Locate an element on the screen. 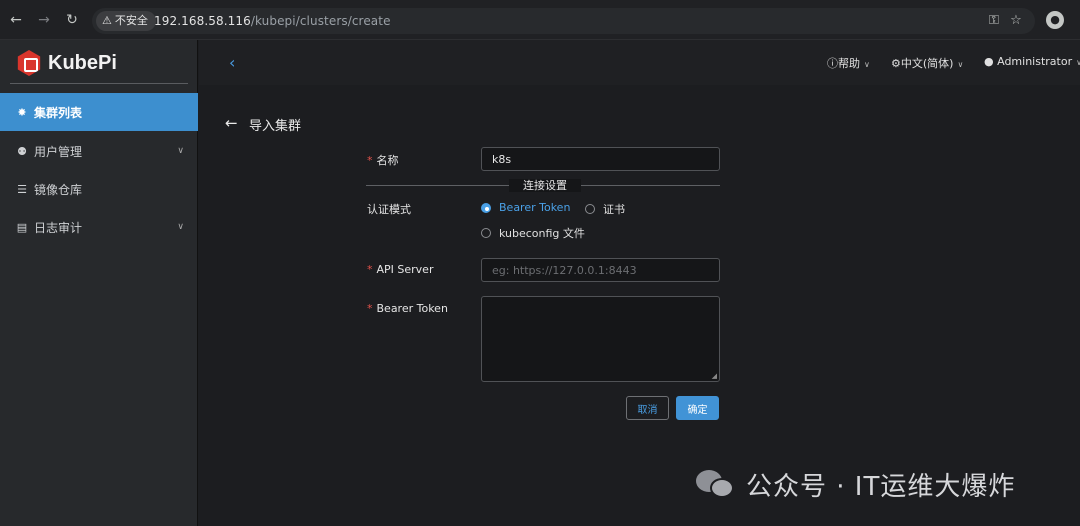 The image size is (1080, 526). name-label: * 名称 is located at coordinates (383, 160).